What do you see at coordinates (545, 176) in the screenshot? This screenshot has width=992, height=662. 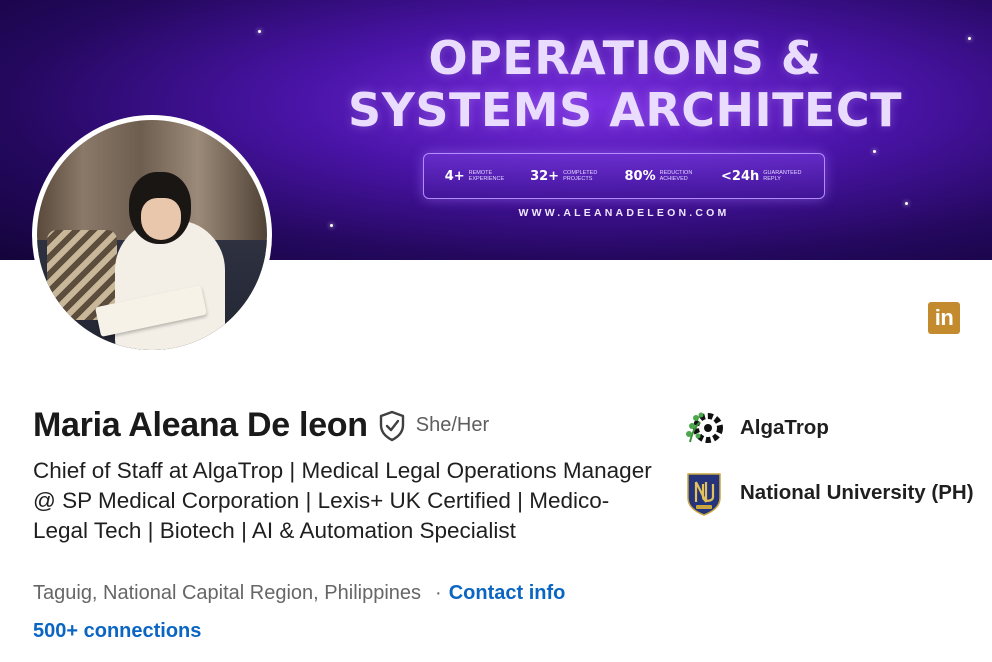 I see `stat-value: 32+` at bounding box center [545, 176].